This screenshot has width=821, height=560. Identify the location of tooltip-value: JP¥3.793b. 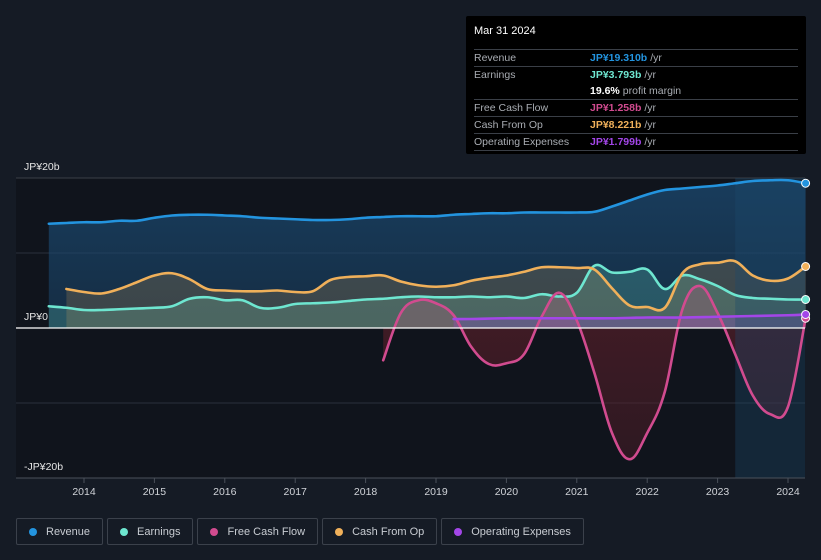
(616, 75).